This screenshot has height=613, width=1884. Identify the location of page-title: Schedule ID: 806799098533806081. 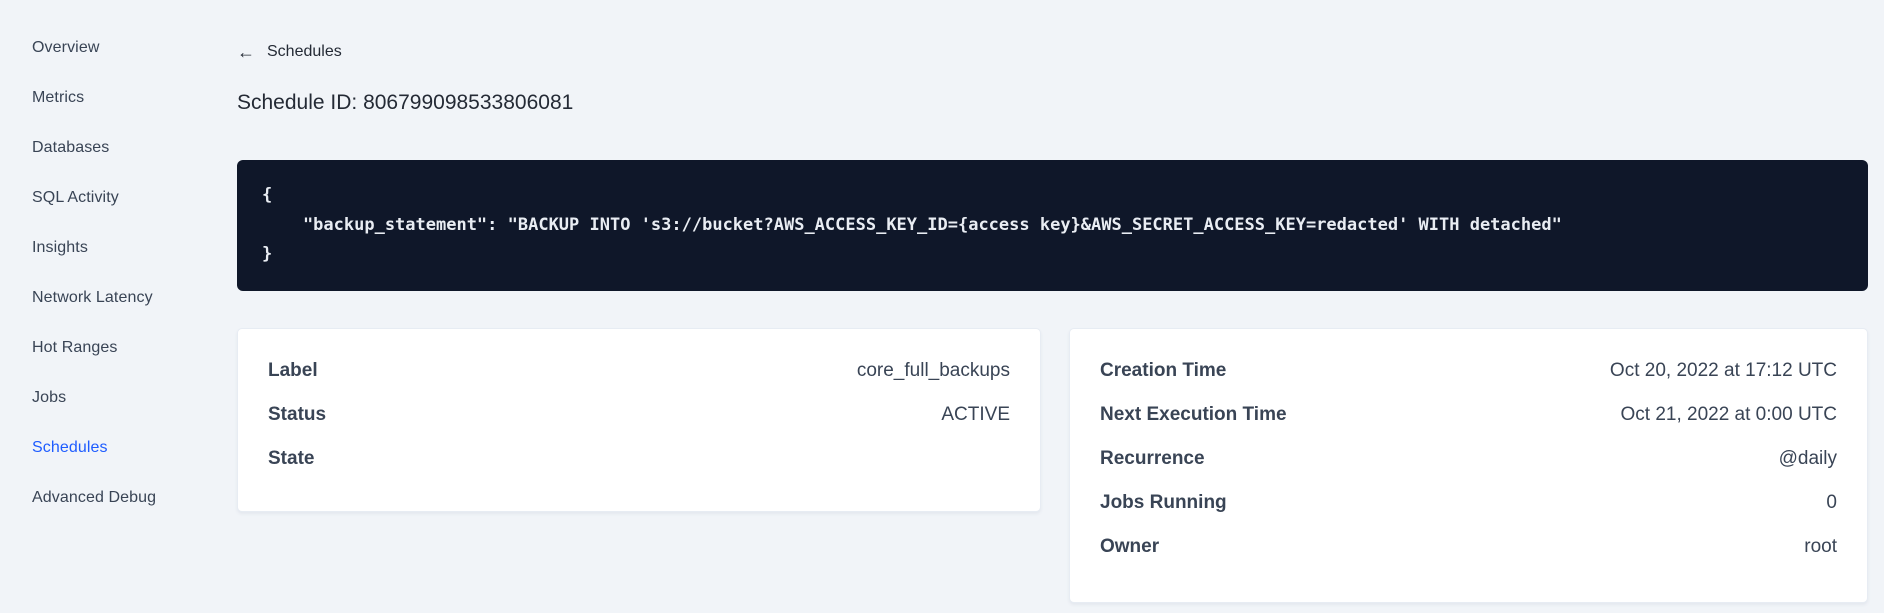
(405, 102).